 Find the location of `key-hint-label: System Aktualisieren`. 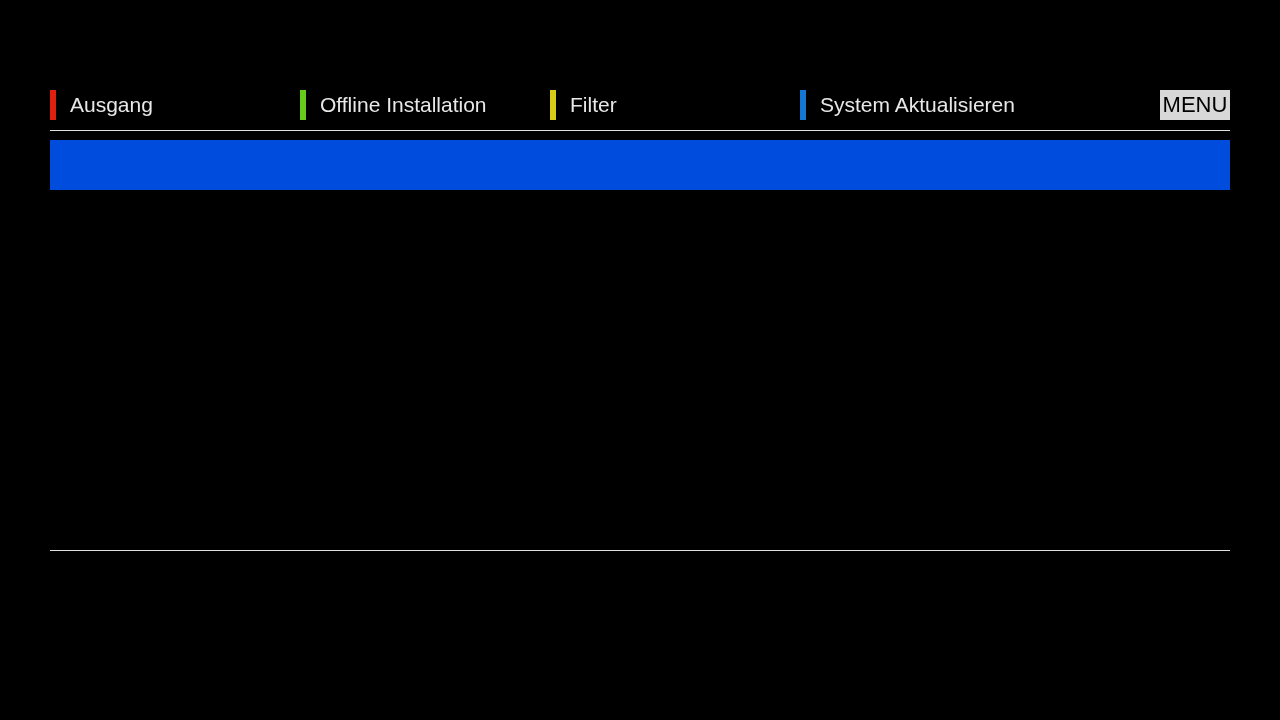

key-hint-label: System Aktualisieren is located at coordinates (917, 105).